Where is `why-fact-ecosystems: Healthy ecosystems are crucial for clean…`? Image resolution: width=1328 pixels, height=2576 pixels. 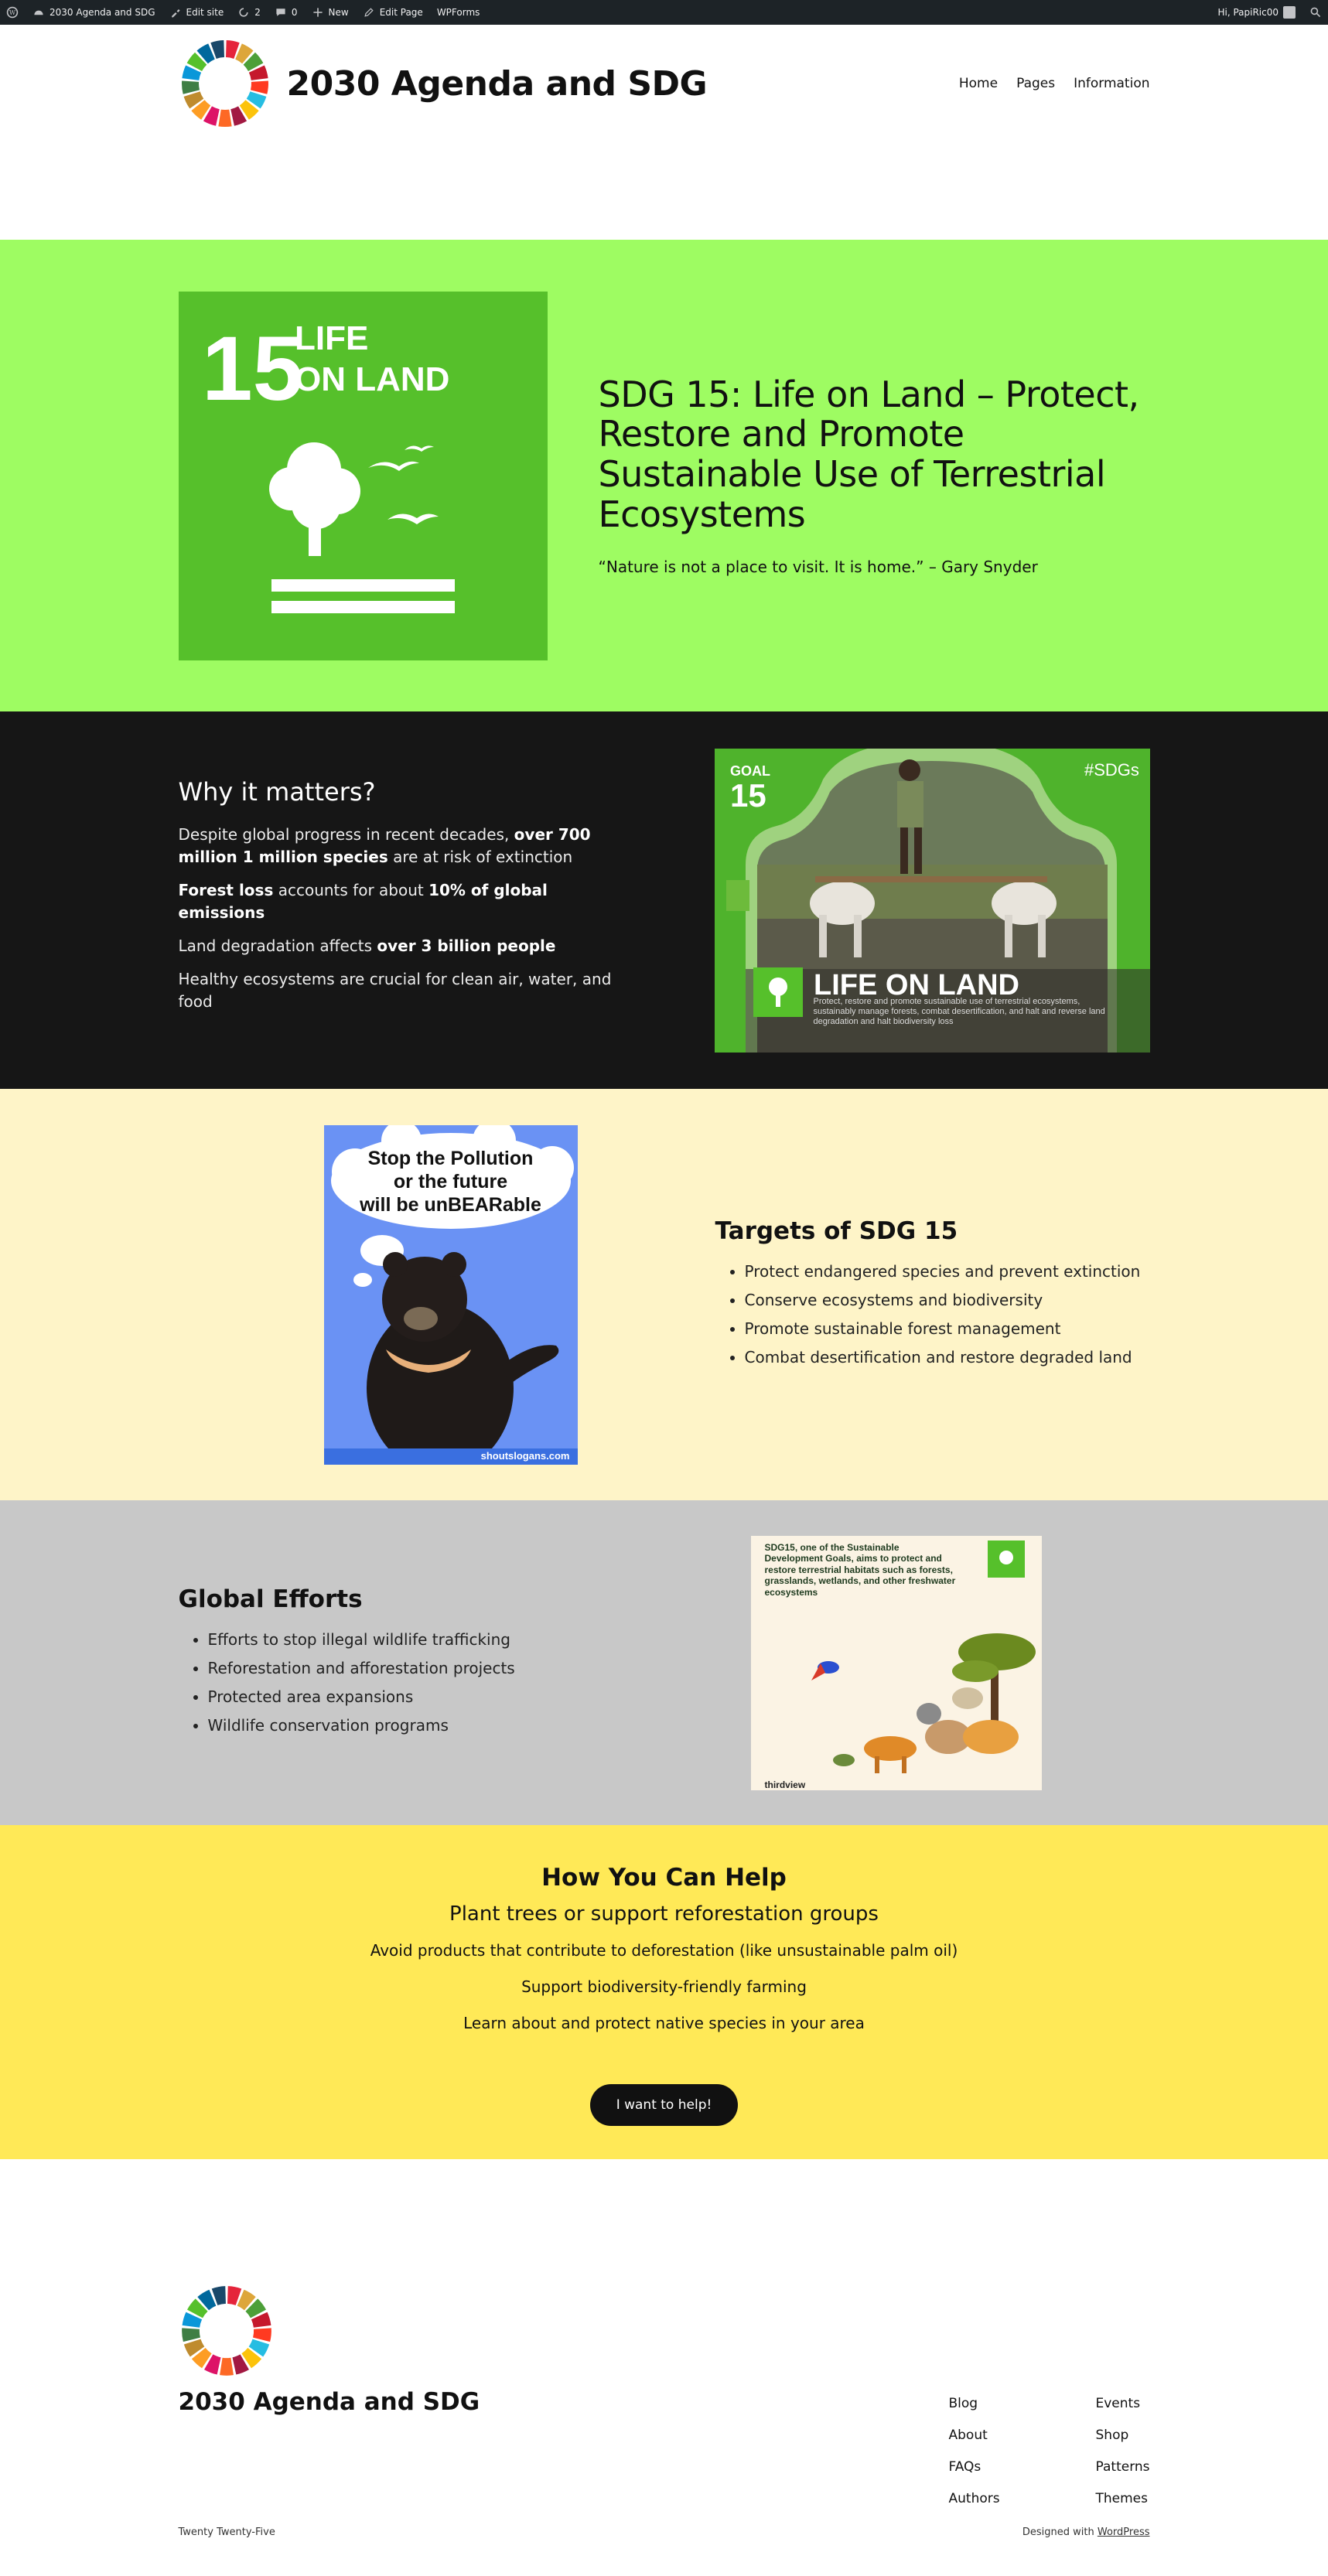
why-fact-ecosystems: Healthy ecosystems are crucial for clean… is located at coordinates (395, 990).